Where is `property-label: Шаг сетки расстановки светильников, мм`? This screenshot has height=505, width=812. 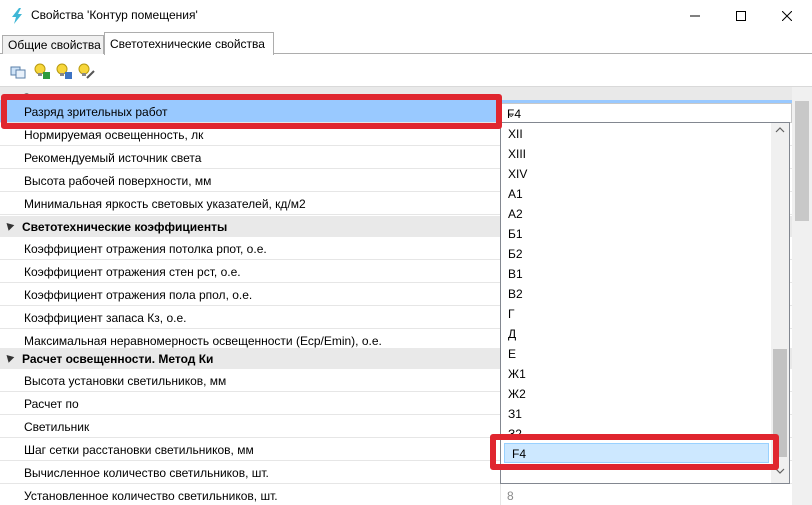 property-label: Шаг сетки расстановки светильников, мм is located at coordinates (139, 450).